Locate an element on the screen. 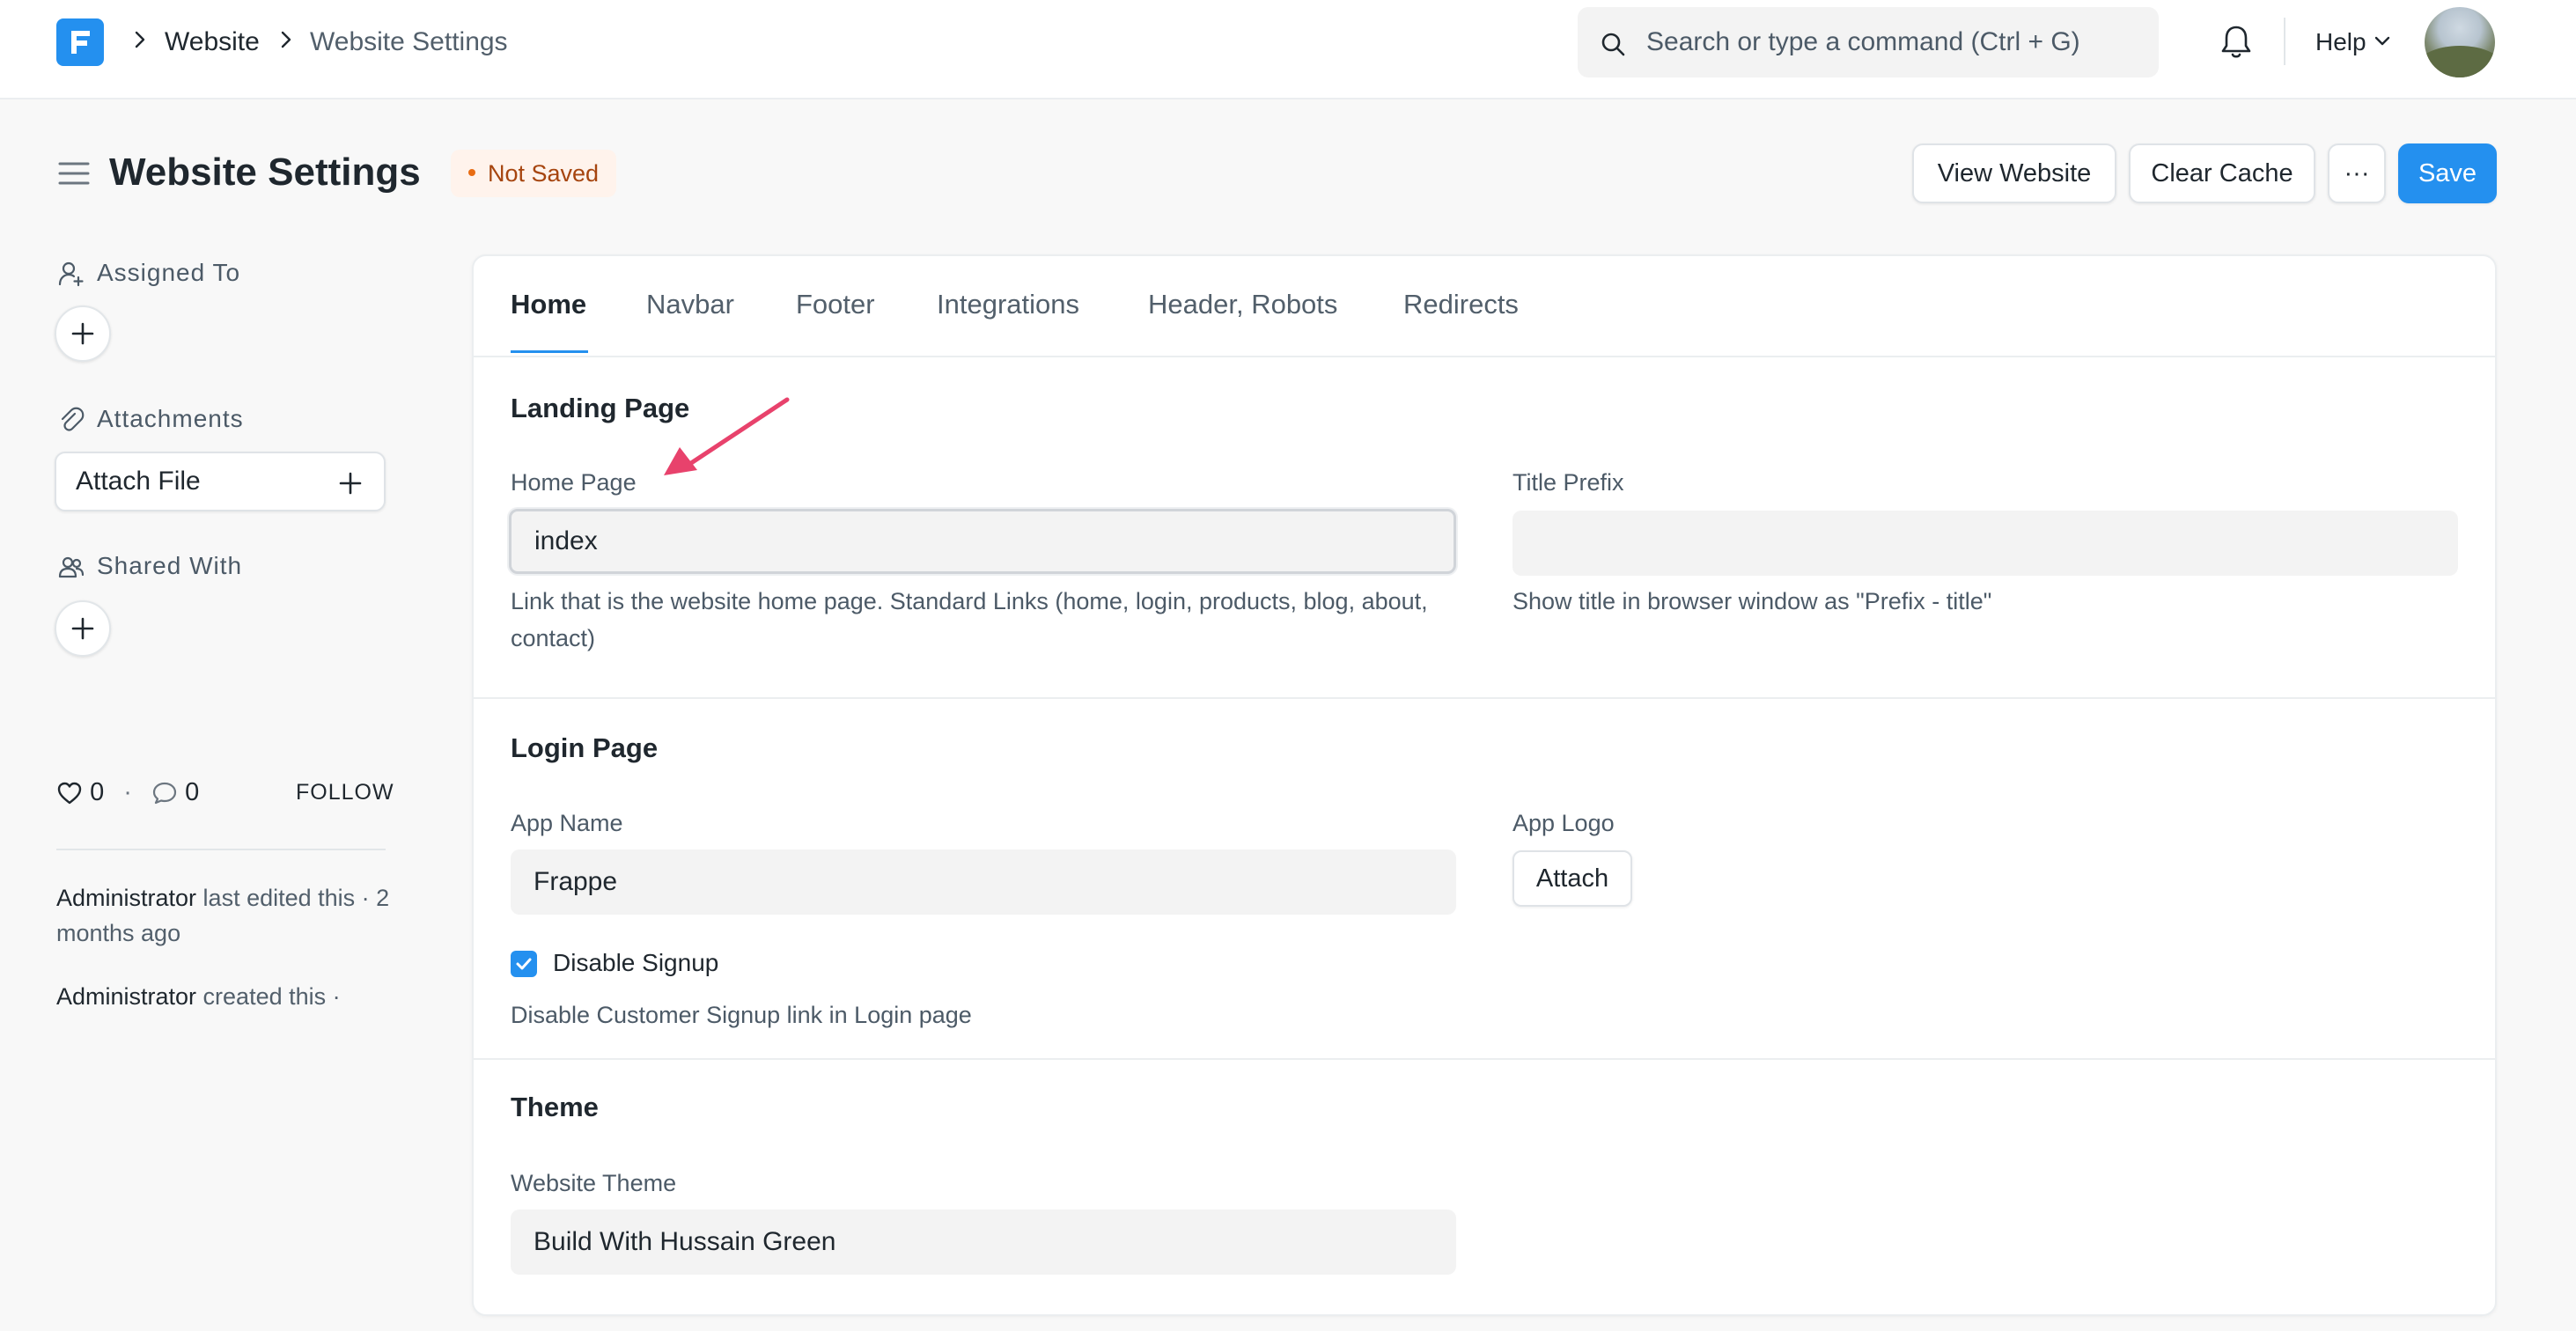 This screenshot has height=1331, width=2576. tab-header-robots: Header, Robots is located at coordinates (1242, 304).